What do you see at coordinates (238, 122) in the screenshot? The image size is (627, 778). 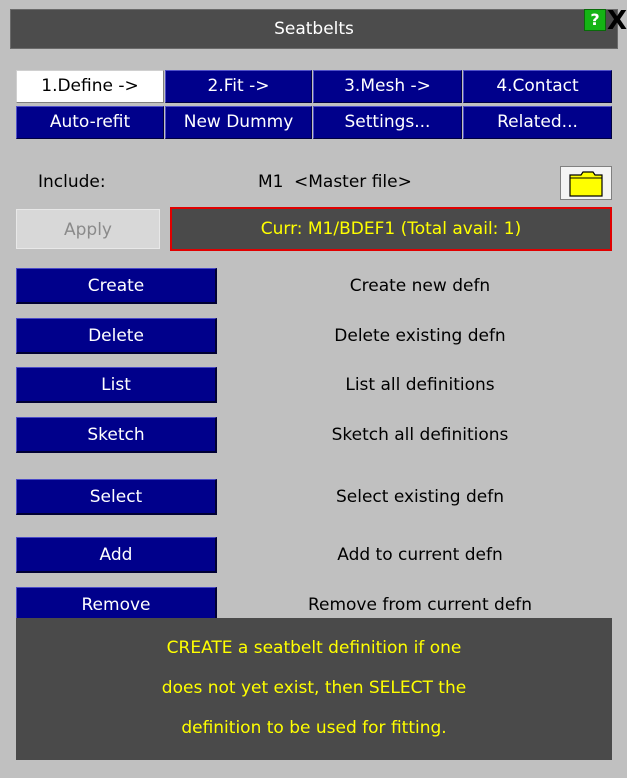 I see `new-dummy-button: New Dummy` at bounding box center [238, 122].